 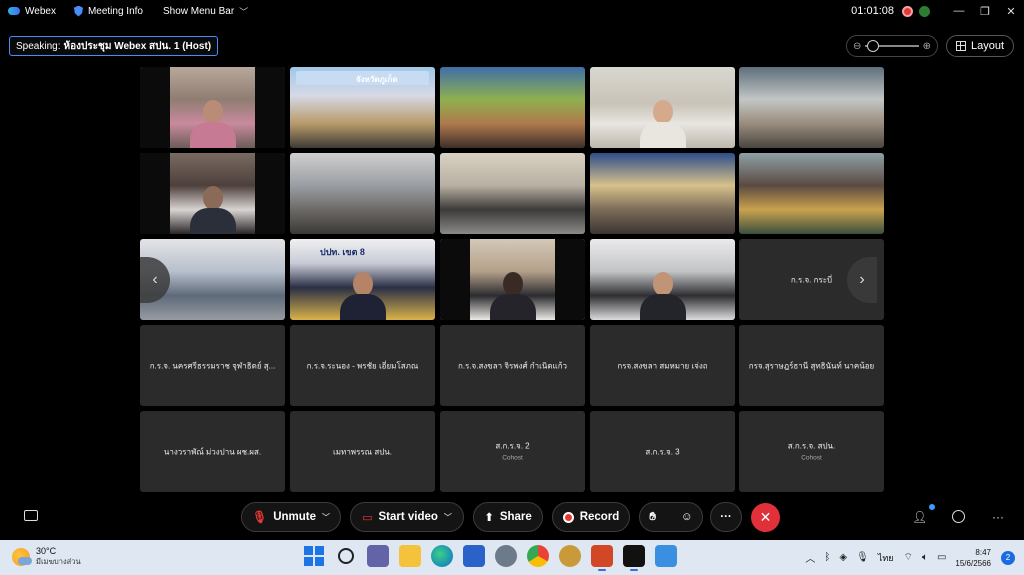 I want to click on weather-widget: 30°C มีเมฆบางส่วน, so click(x=46, y=556).